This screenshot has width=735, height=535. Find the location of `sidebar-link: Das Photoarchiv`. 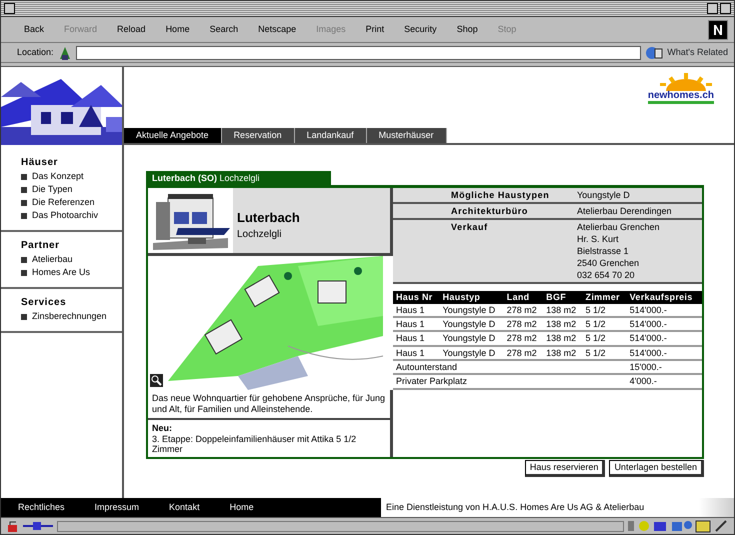

sidebar-link: Das Photoarchiv is located at coordinates (71, 215).